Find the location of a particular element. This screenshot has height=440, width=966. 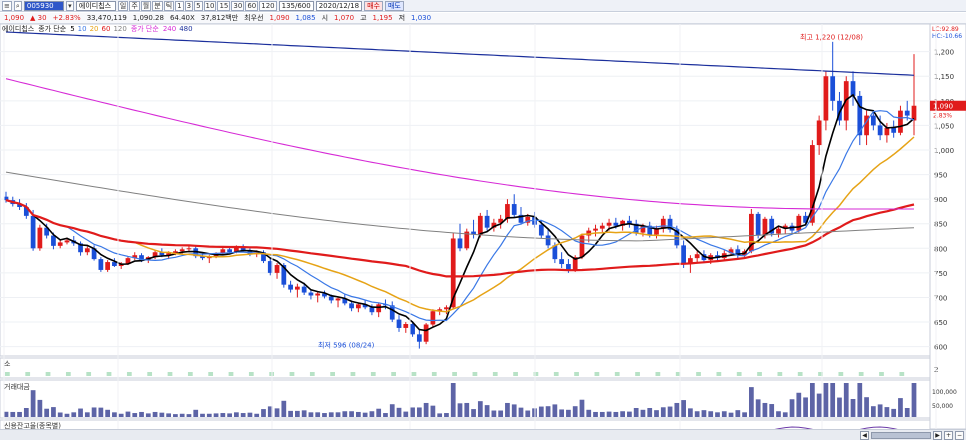

volume-value: 33,470,119 is located at coordinates (106, 18).